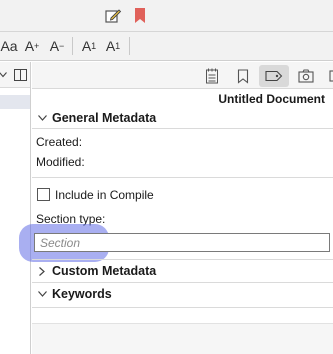 The height and width of the screenshot is (354, 333). What do you see at coordinates (20, 75) in the screenshot?
I see `split-view-icon` at bounding box center [20, 75].